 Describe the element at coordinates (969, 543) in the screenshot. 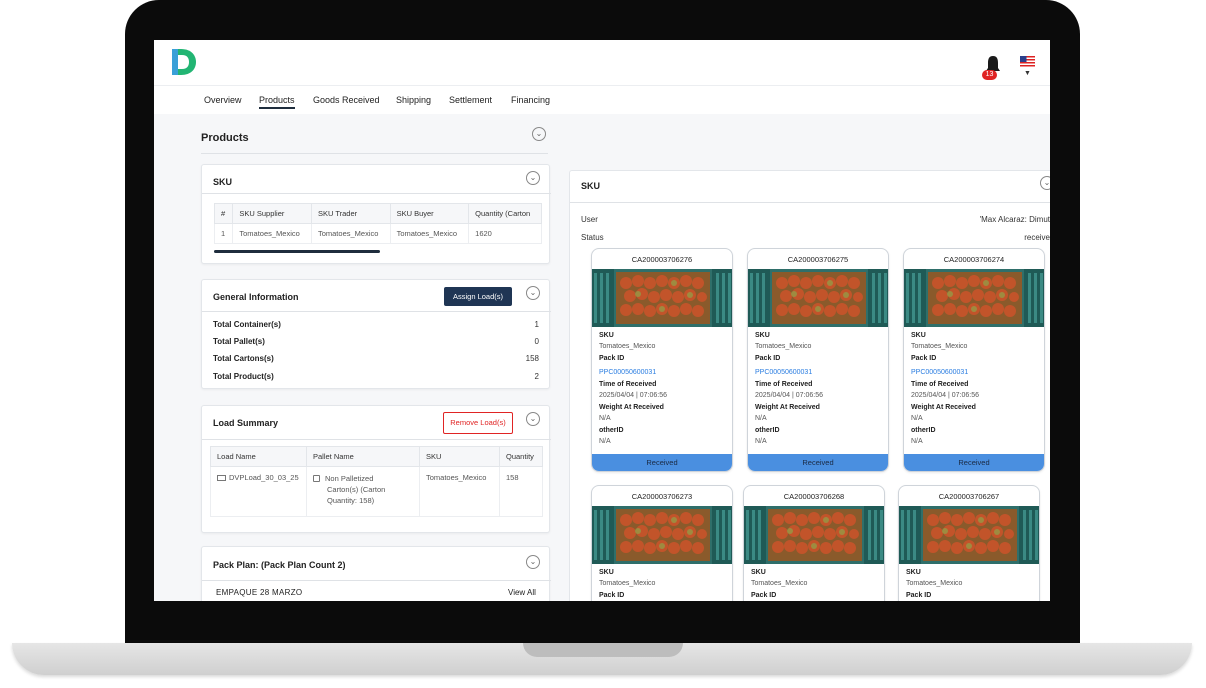

I see `product-card: CA200003706267 SKU Tomatoes_Mexico Pack ID` at that location.